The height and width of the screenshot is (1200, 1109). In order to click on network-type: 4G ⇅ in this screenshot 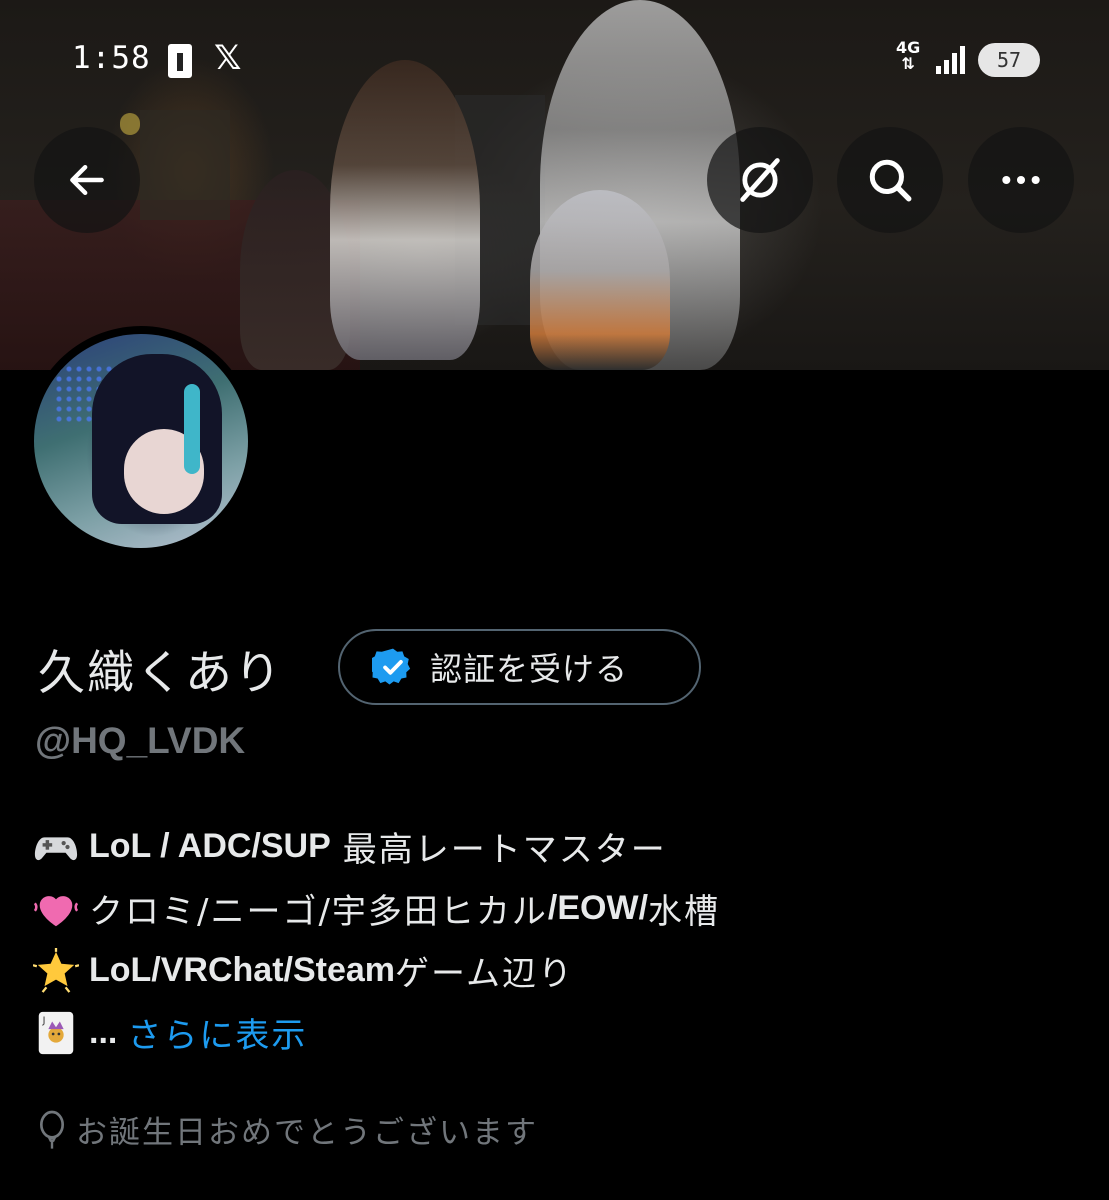, I will do `click(908, 56)`.